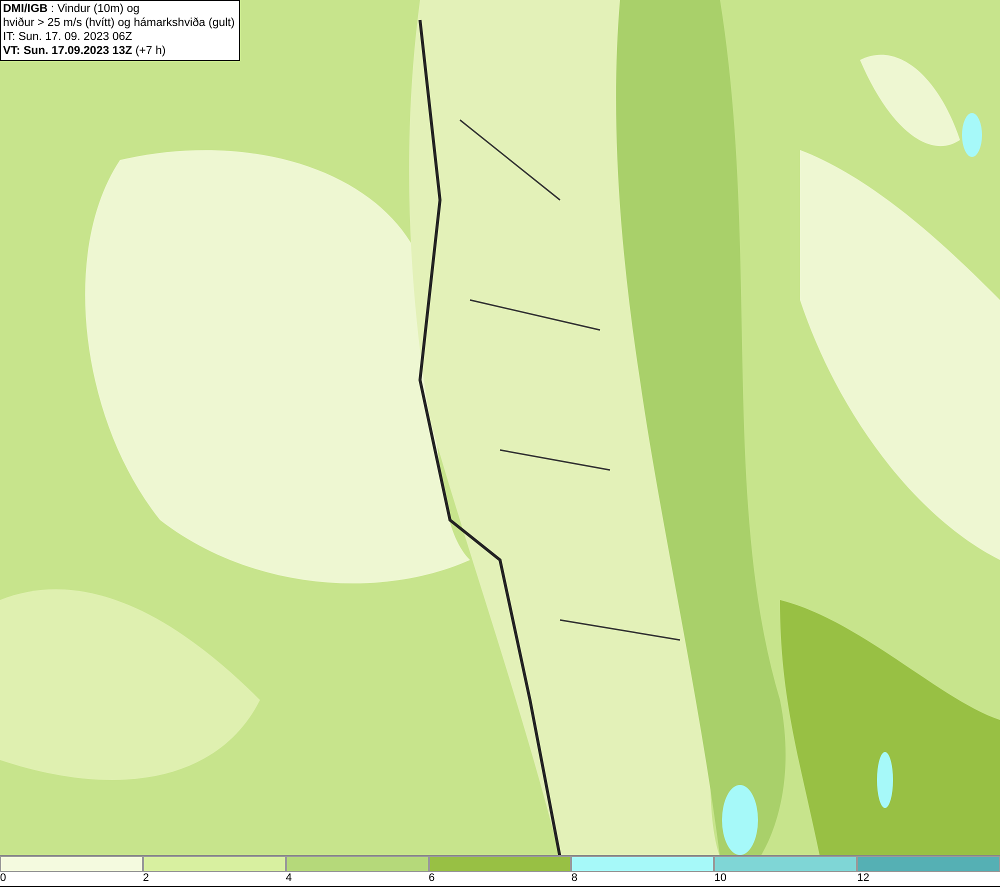 This screenshot has height=887, width=1000. What do you see at coordinates (431, 879) in the screenshot?
I see `legend-label: 6` at bounding box center [431, 879].